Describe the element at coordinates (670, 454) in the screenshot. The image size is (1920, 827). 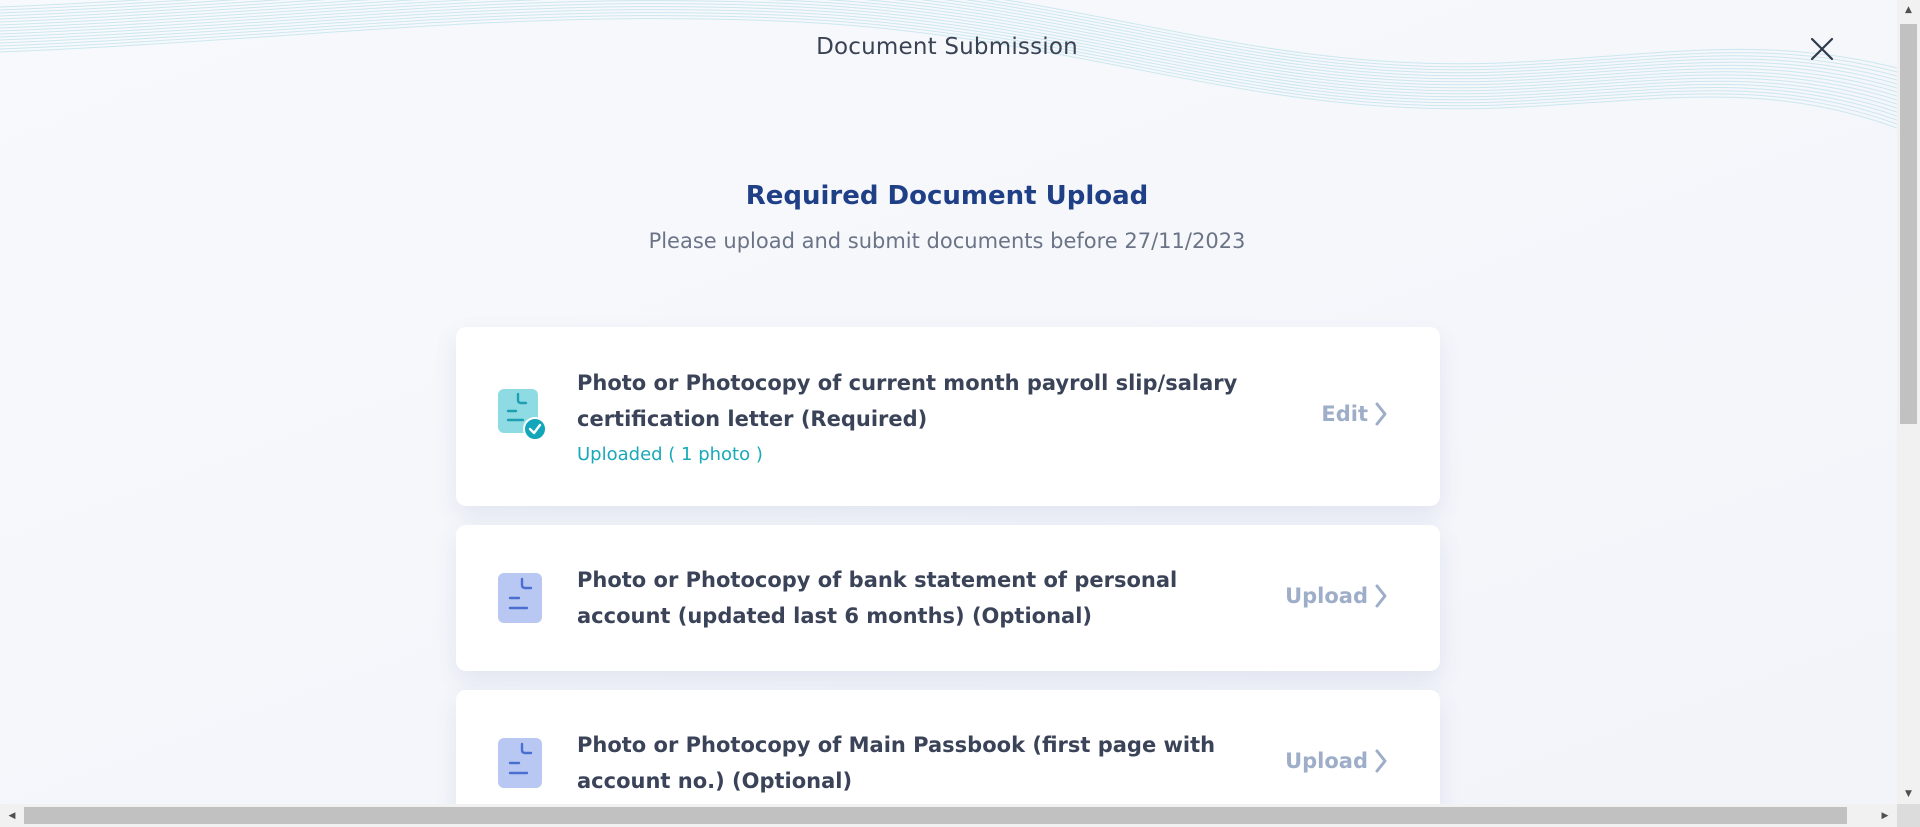
I see `document-status: Uploaded ( 1 photo )` at that location.